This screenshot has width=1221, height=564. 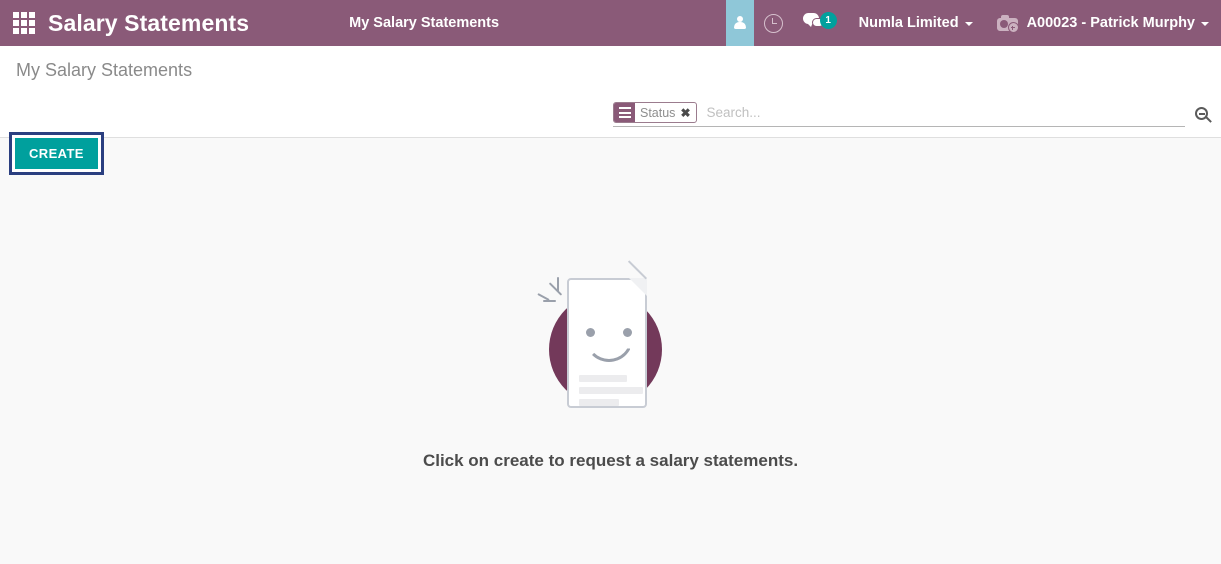 What do you see at coordinates (908, 23) in the screenshot?
I see `company-name: Numla Limited` at bounding box center [908, 23].